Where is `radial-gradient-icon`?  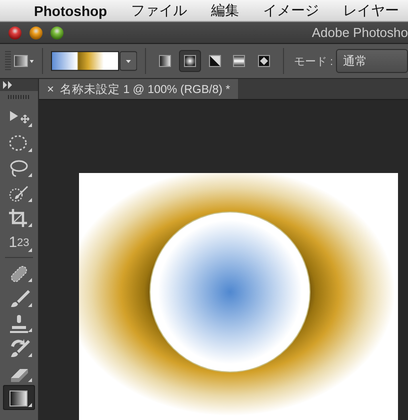 radial-gradient-icon is located at coordinates (190, 61).